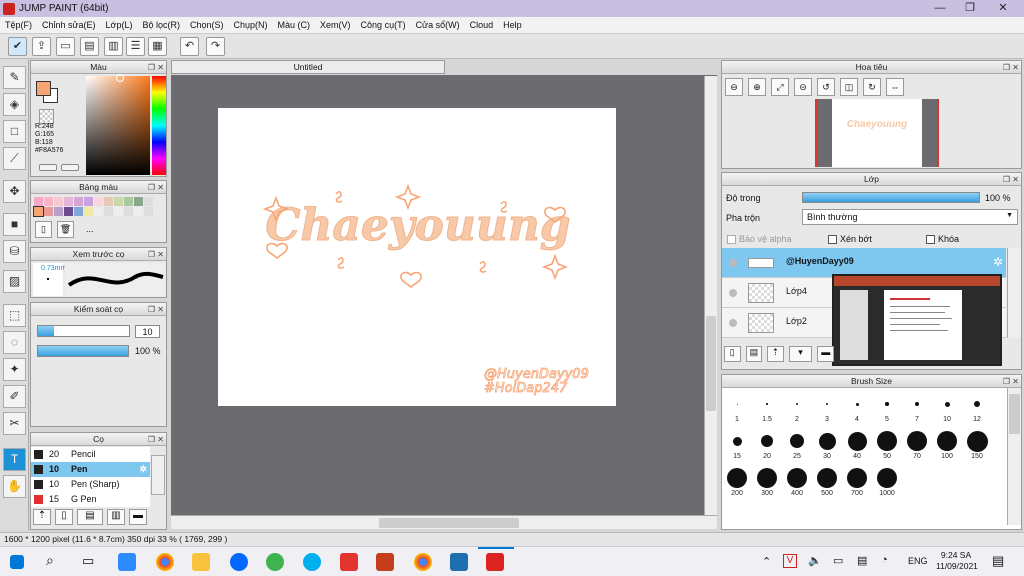  What do you see at coordinates (201, 562) in the screenshot?
I see `file-explorer-icon` at bounding box center [201, 562].